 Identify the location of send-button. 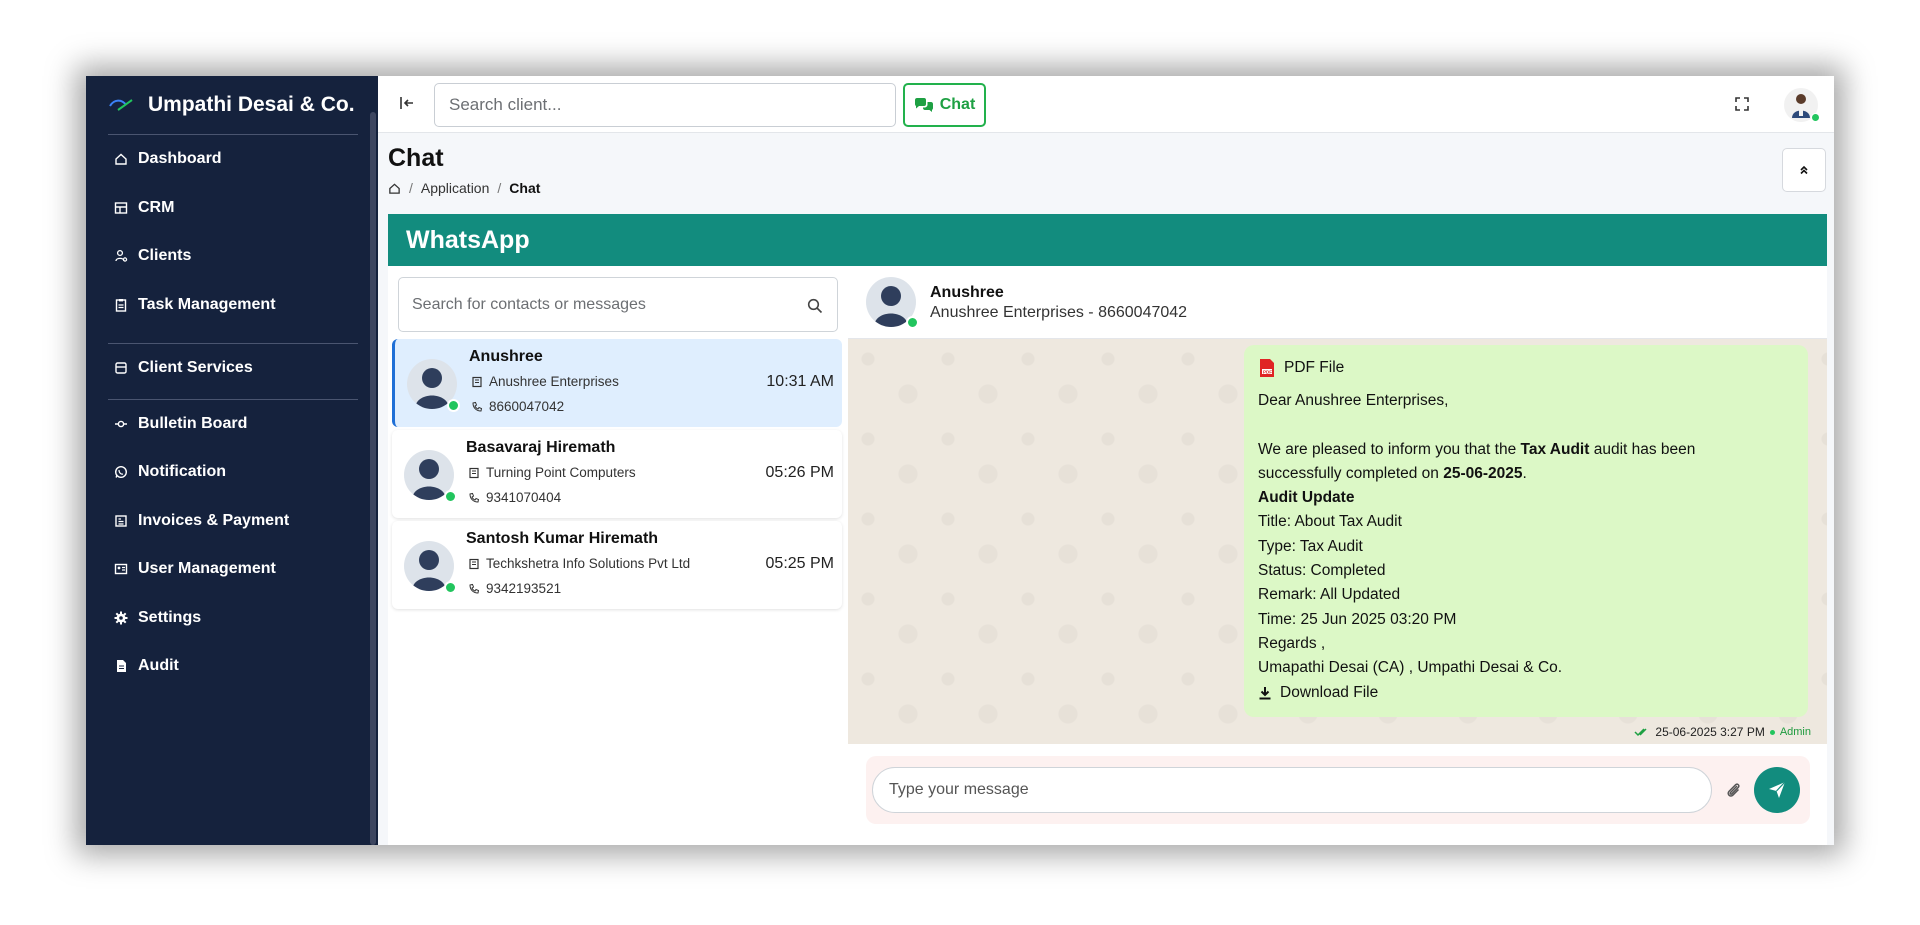
(1777, 790).